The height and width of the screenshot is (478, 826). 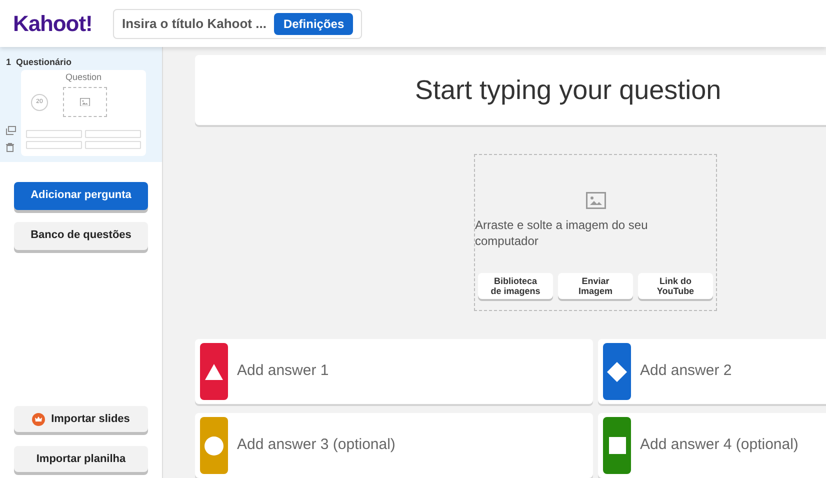 What do you see at coordinates (81, 236) in the screenshot?
I see `question-bank-button: Banco de questões` at bounding box center [81, 236].